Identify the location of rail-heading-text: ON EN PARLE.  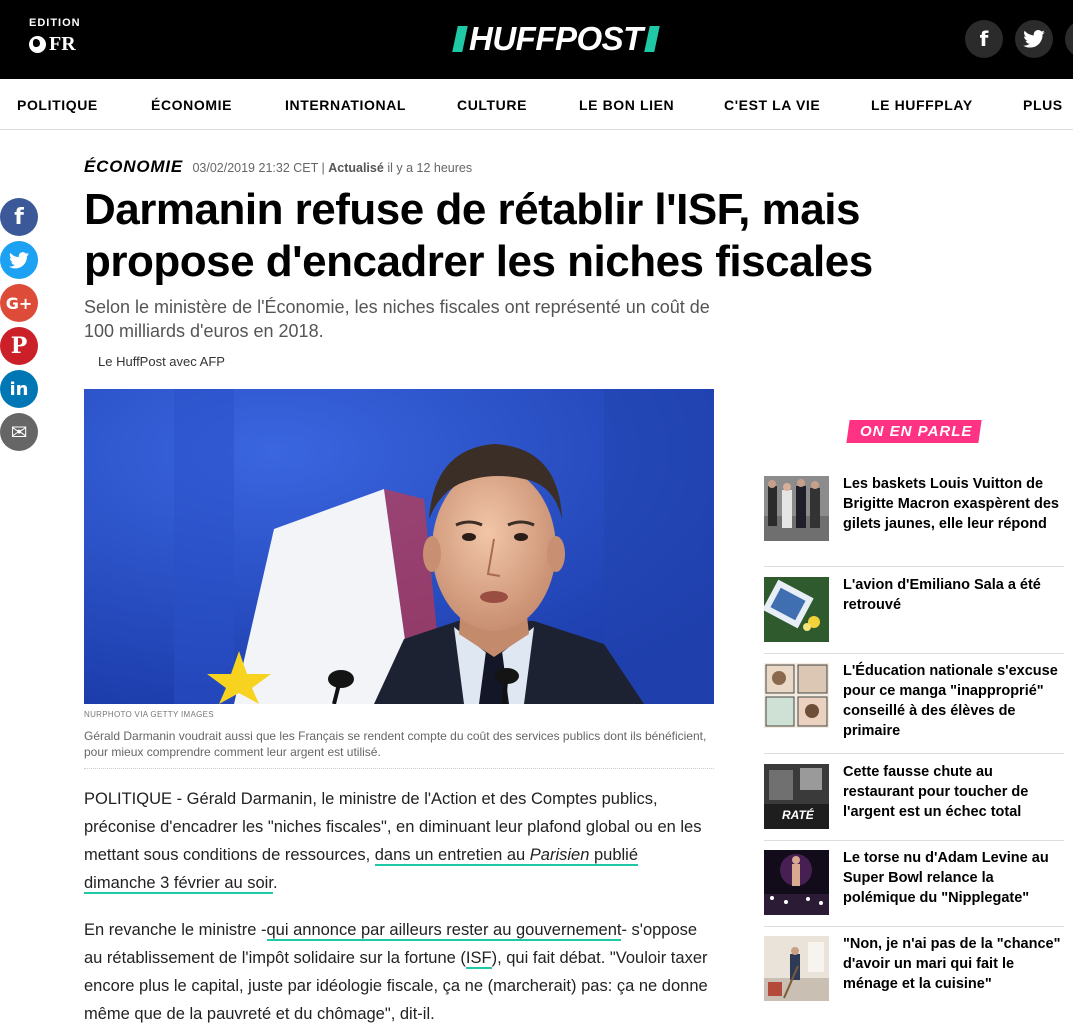
(916, 431).